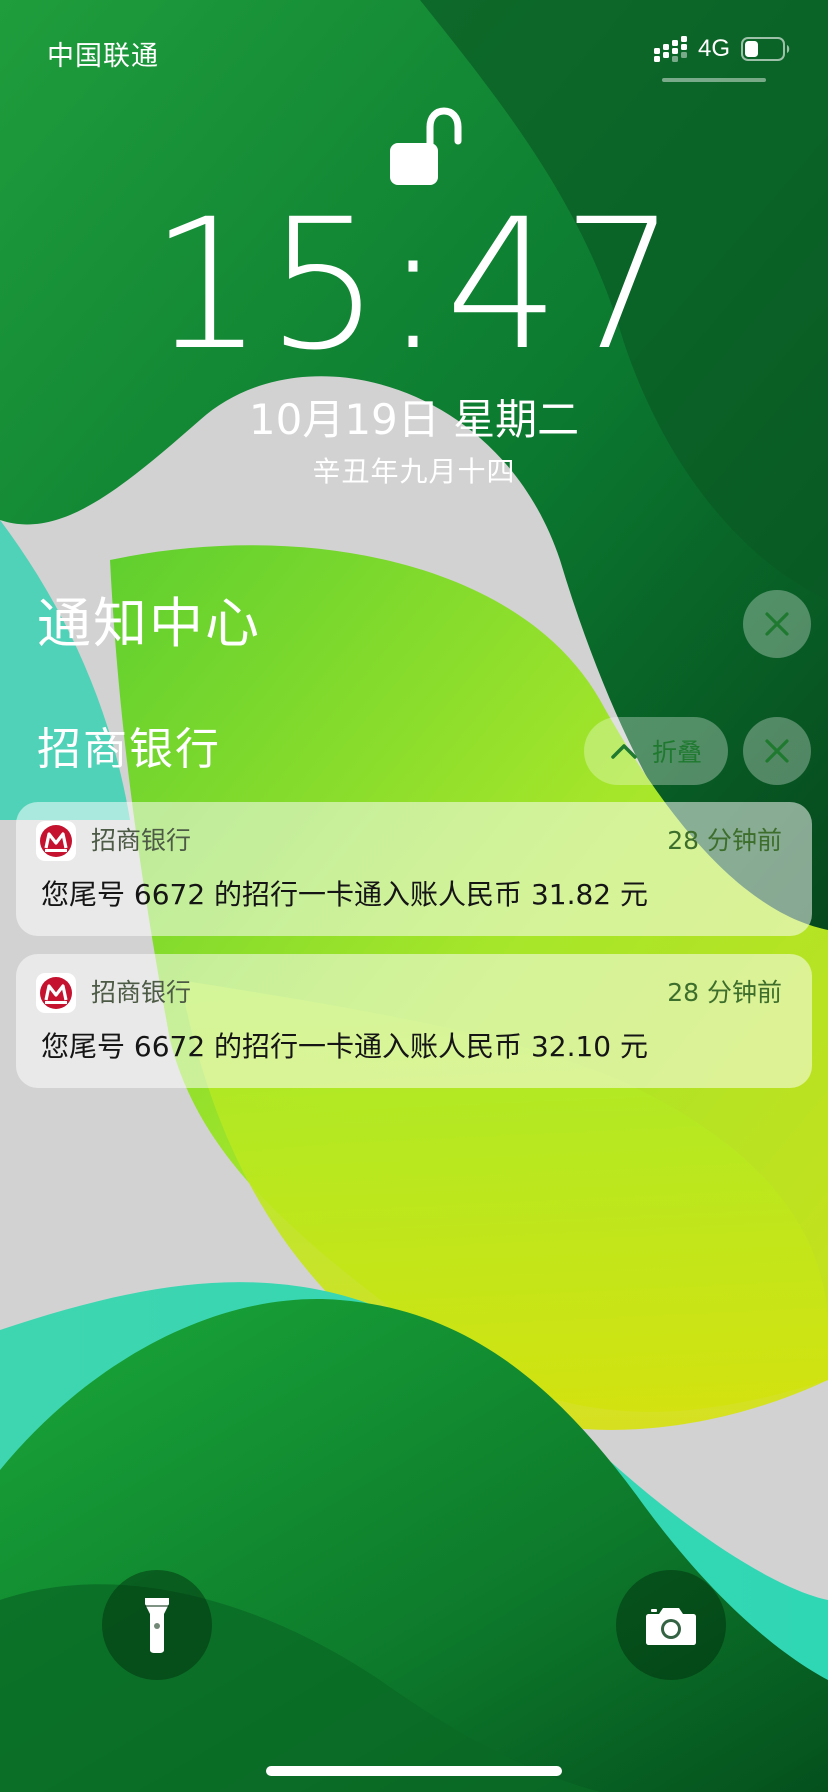 Image resolution: width=828 pixels, height=1792 pixels. I want to click on signal-bars-icon, so click(670, 49).